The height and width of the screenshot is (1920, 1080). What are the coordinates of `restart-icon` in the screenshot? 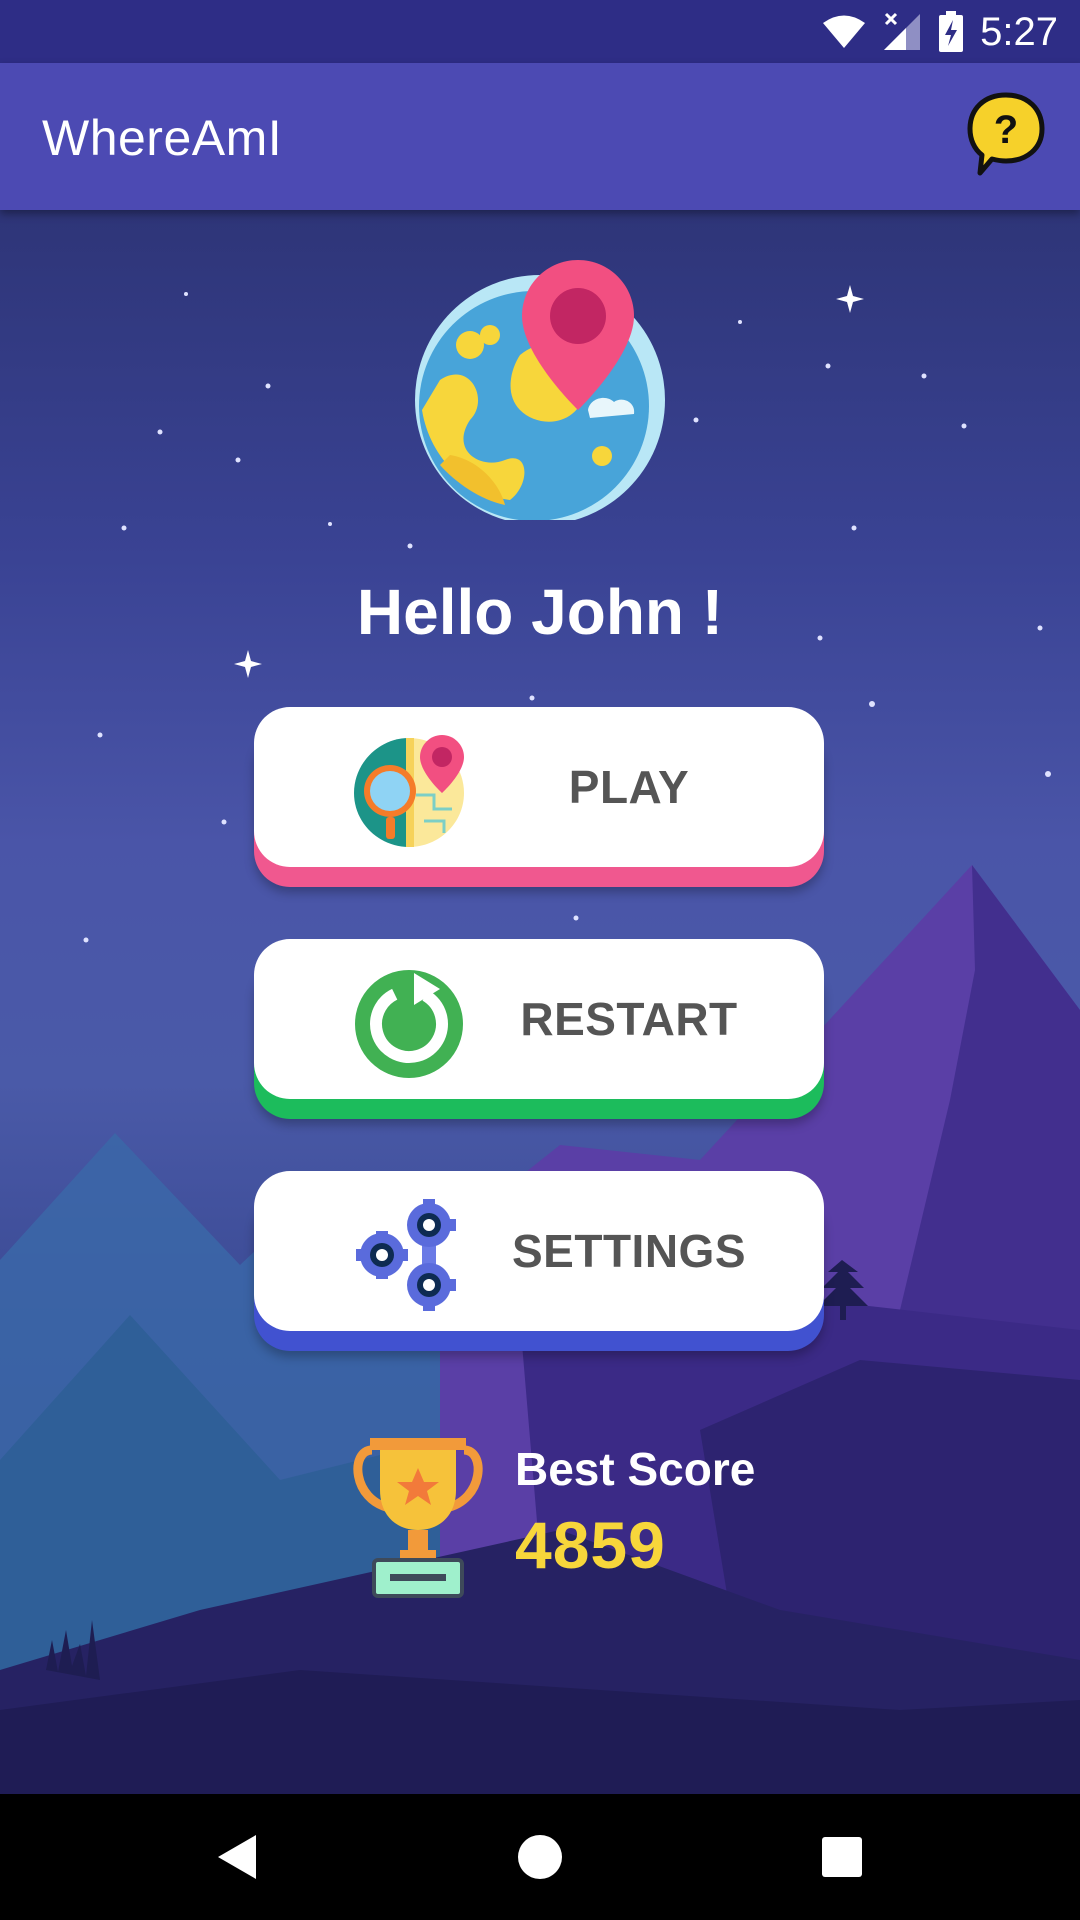 It's located at (409, 1024).